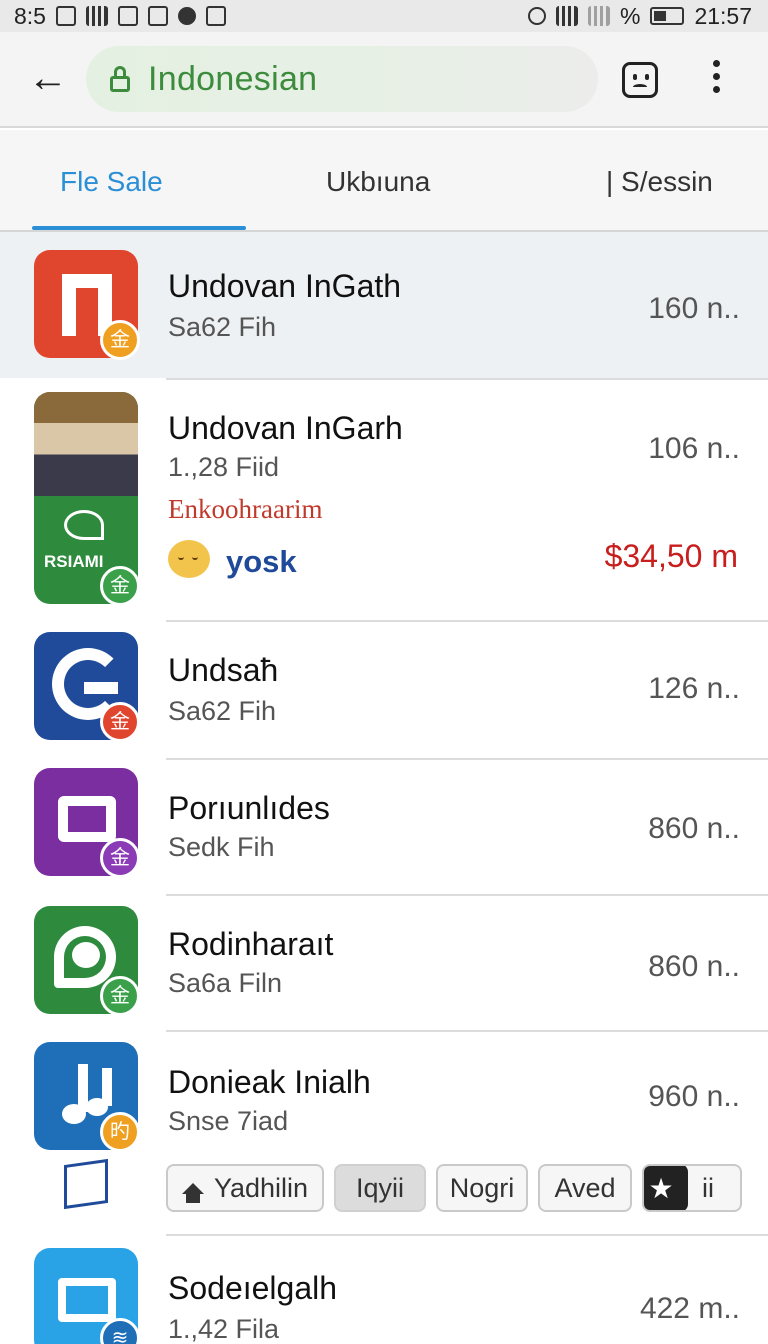 This screenshot has height=1344, width=768. I want to click on app-icon: ≋, so click(87, 1296).